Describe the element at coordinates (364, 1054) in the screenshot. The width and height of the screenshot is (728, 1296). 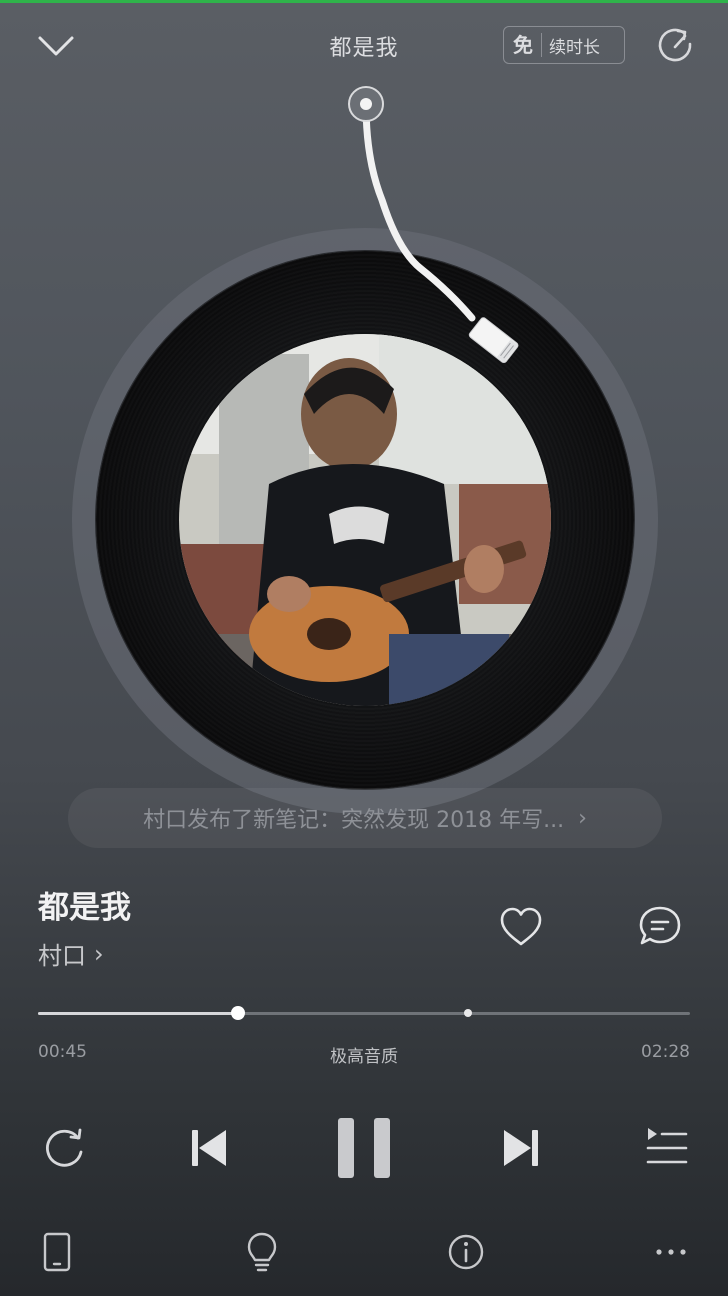
I see `audio-quality-button: 极高音质` at that location.